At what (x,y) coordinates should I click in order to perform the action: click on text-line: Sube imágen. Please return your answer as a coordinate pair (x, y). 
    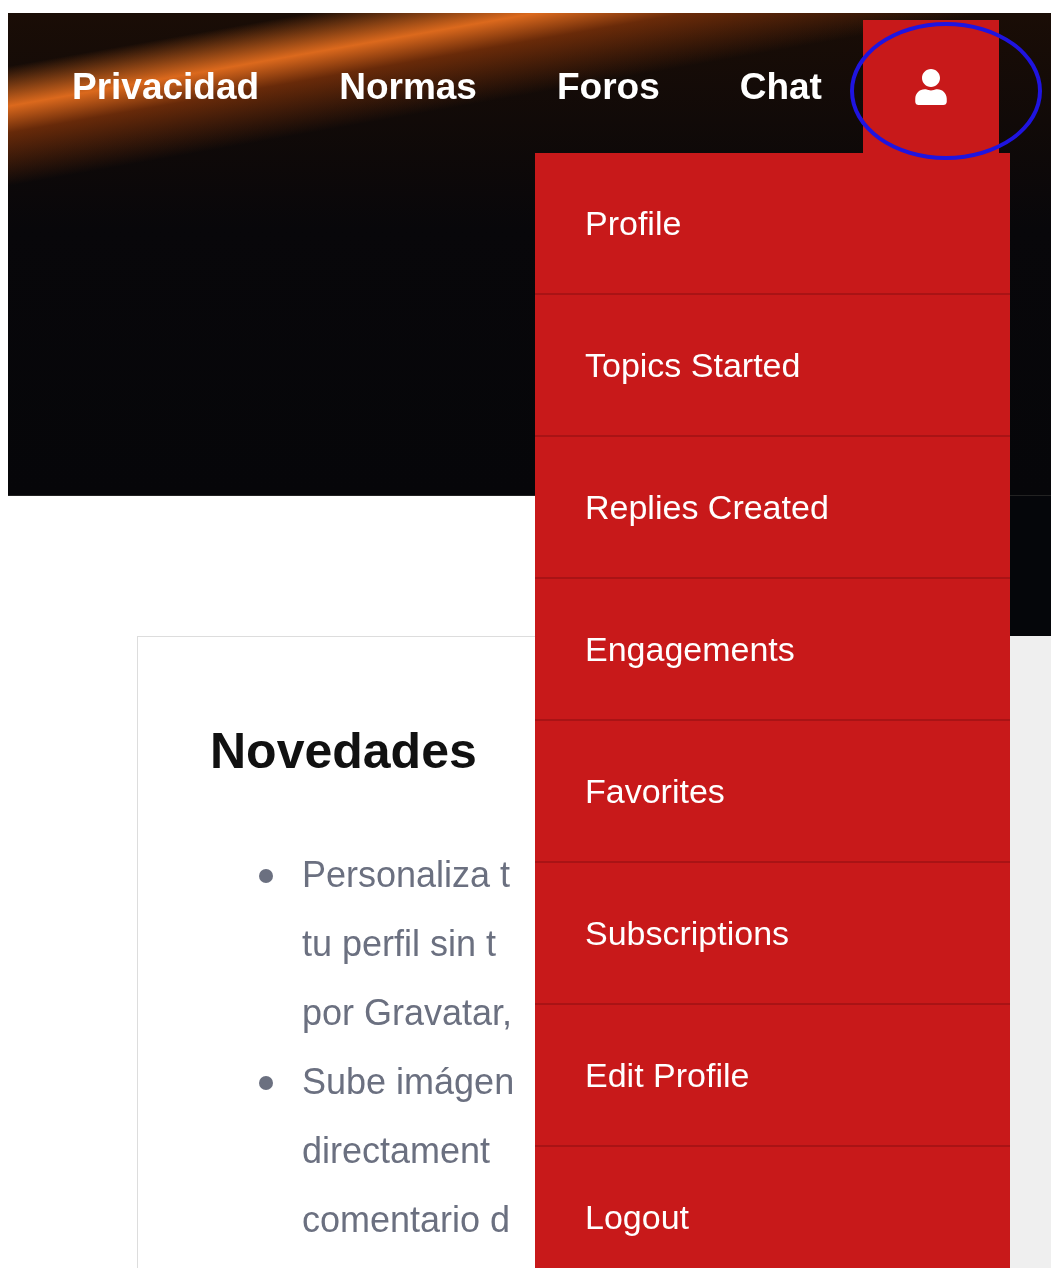
    Looking at the image, I should click on (408, 1082).